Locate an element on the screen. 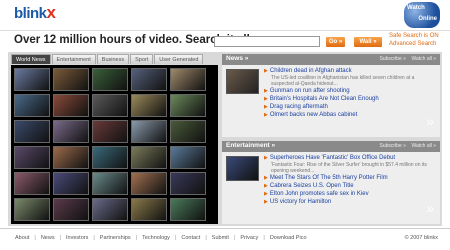 The width and height of the screenshot is (450, 250). headline-link: Drag racing aftermath is located at coordinates (299, 107).